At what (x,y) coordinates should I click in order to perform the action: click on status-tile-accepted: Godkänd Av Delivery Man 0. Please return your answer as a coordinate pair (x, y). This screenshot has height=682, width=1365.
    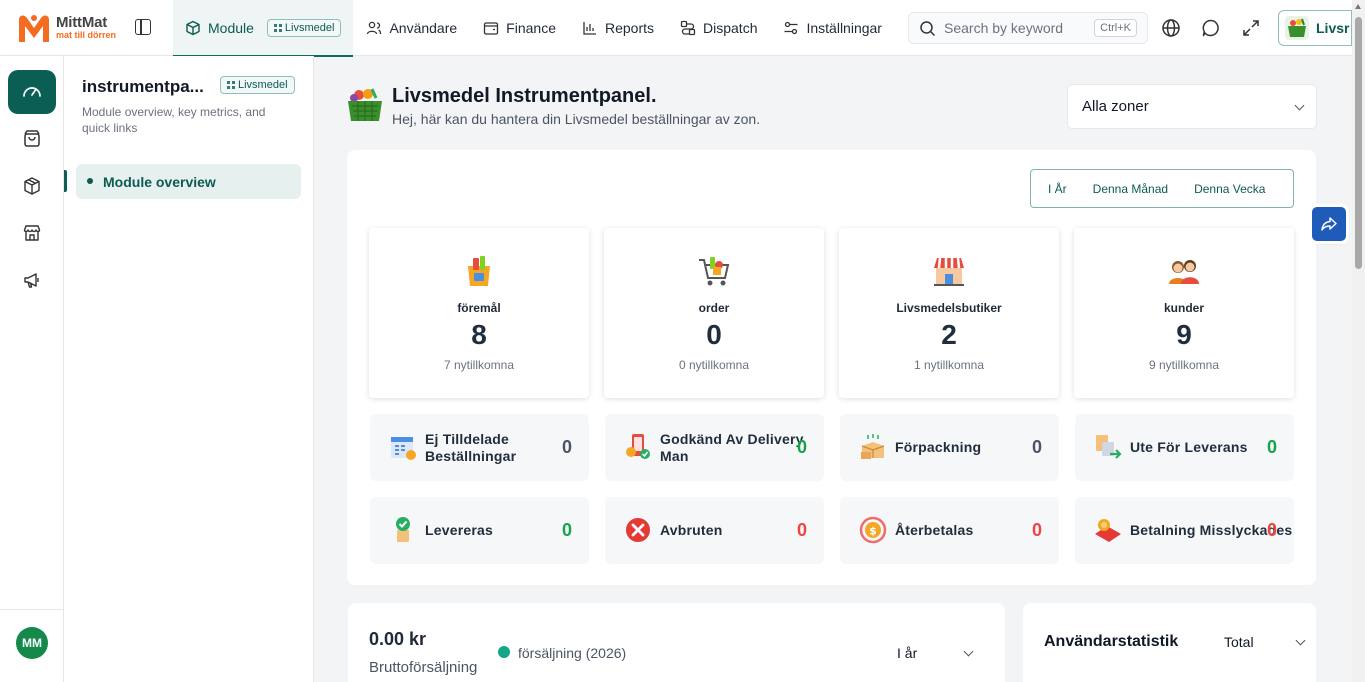
    Looking at the image, I should click on (714, 447).